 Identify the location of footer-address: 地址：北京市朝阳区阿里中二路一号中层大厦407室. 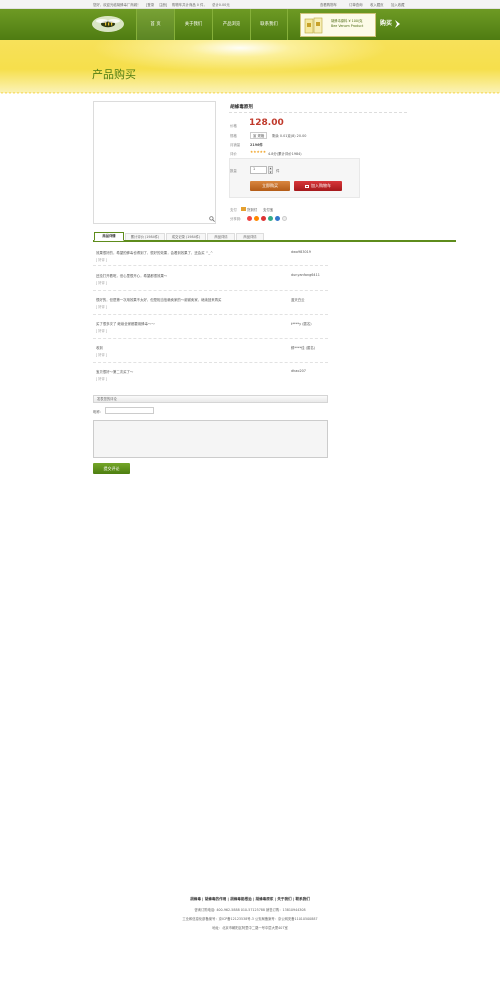
(250, 928).